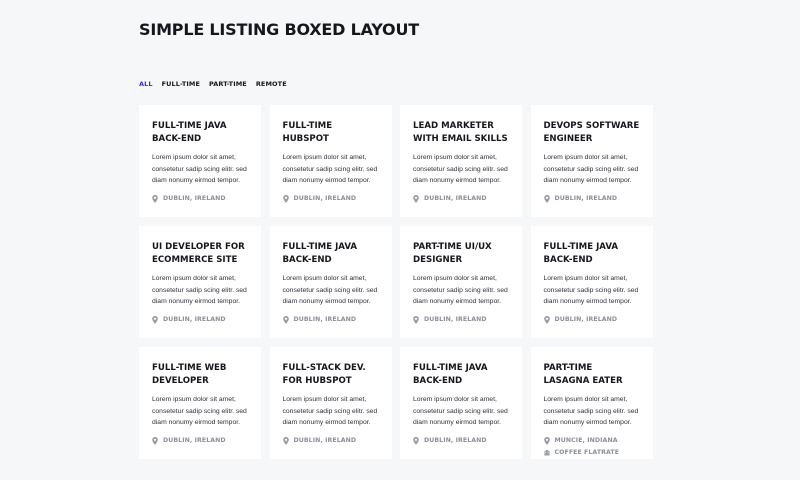 The height and width of the screenshot is (480, 800). I want to click on job-title: FULL-TIME HUBSPOT MARKETER, so click(331, 133).